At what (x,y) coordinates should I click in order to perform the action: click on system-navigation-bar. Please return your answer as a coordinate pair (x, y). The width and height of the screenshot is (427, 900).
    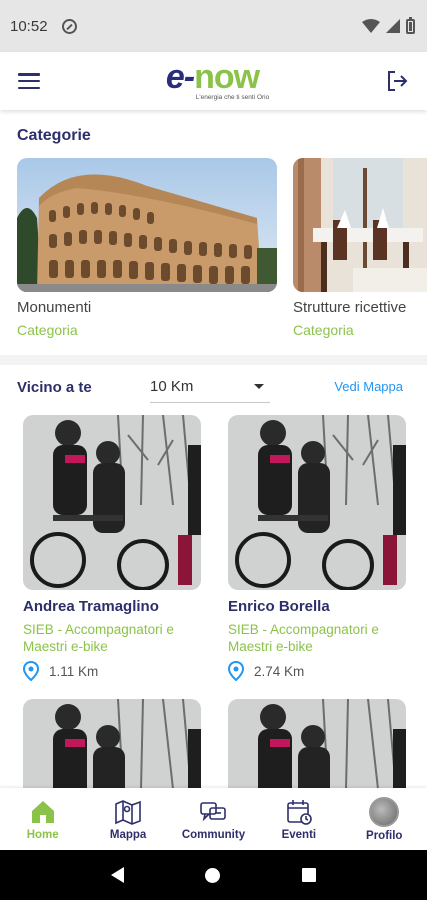
    Looking at the image, I should click on (213, 875).